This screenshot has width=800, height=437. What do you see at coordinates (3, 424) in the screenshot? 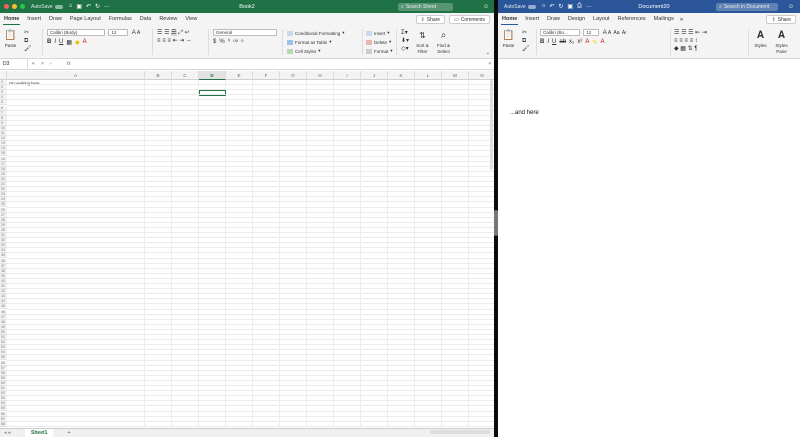
I see `row-header: 68` at bounding box center [3, 424].